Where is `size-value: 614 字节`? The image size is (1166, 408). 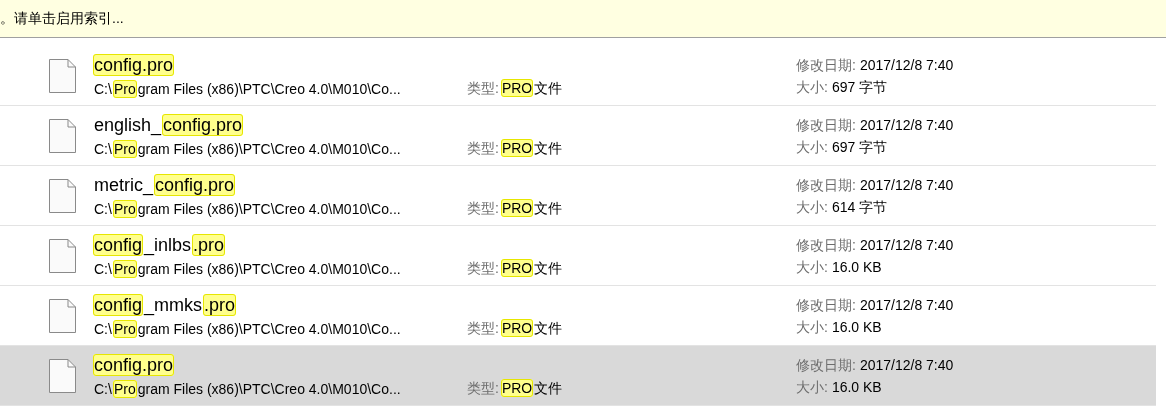
size-value: 614 字节 is located at coordinates (859, 206).